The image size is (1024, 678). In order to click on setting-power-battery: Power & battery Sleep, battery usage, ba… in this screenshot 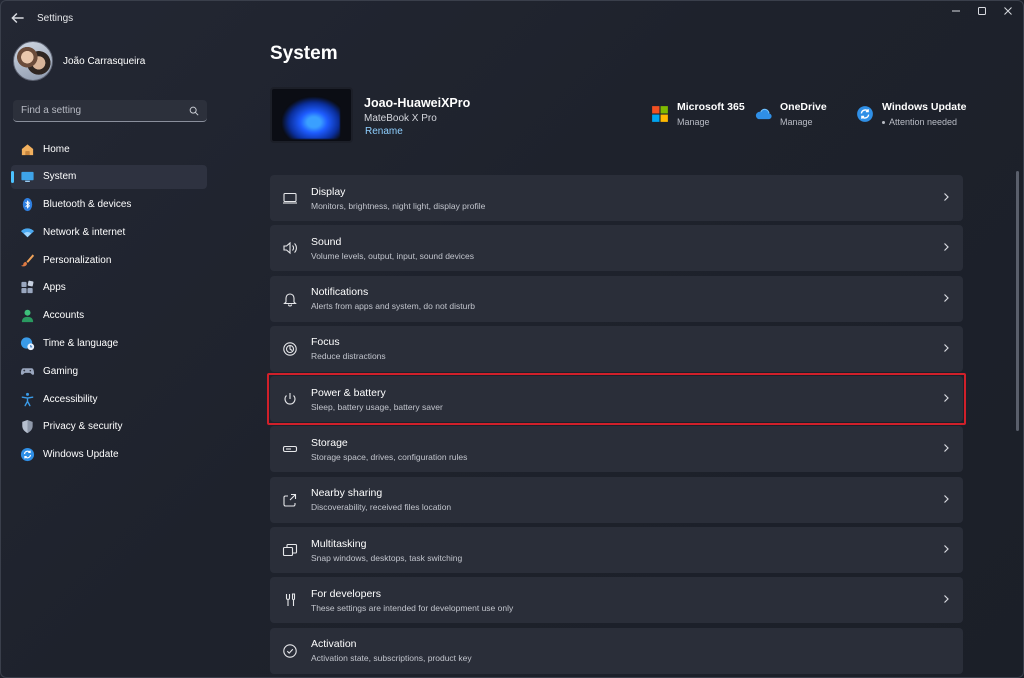, I will do `click(616, 399)`.